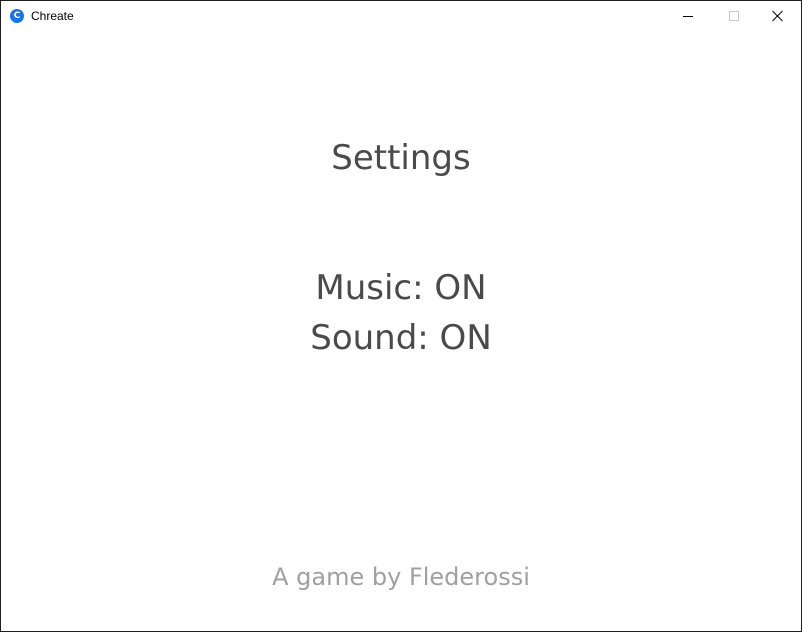 The width and height of the screenshot is (802, 632). What do you see at coordinates (401, 158) in the screenshot?
I see `page-title: Settings` at bounding box center [401, 158].